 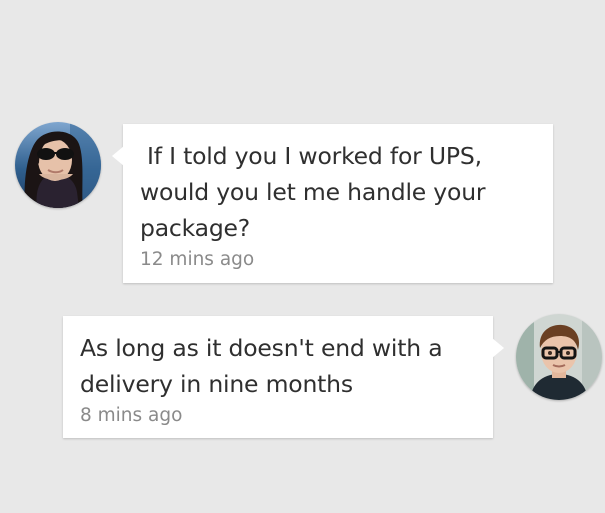 I want to click on sender-avatar, so click(x=58, y=165).